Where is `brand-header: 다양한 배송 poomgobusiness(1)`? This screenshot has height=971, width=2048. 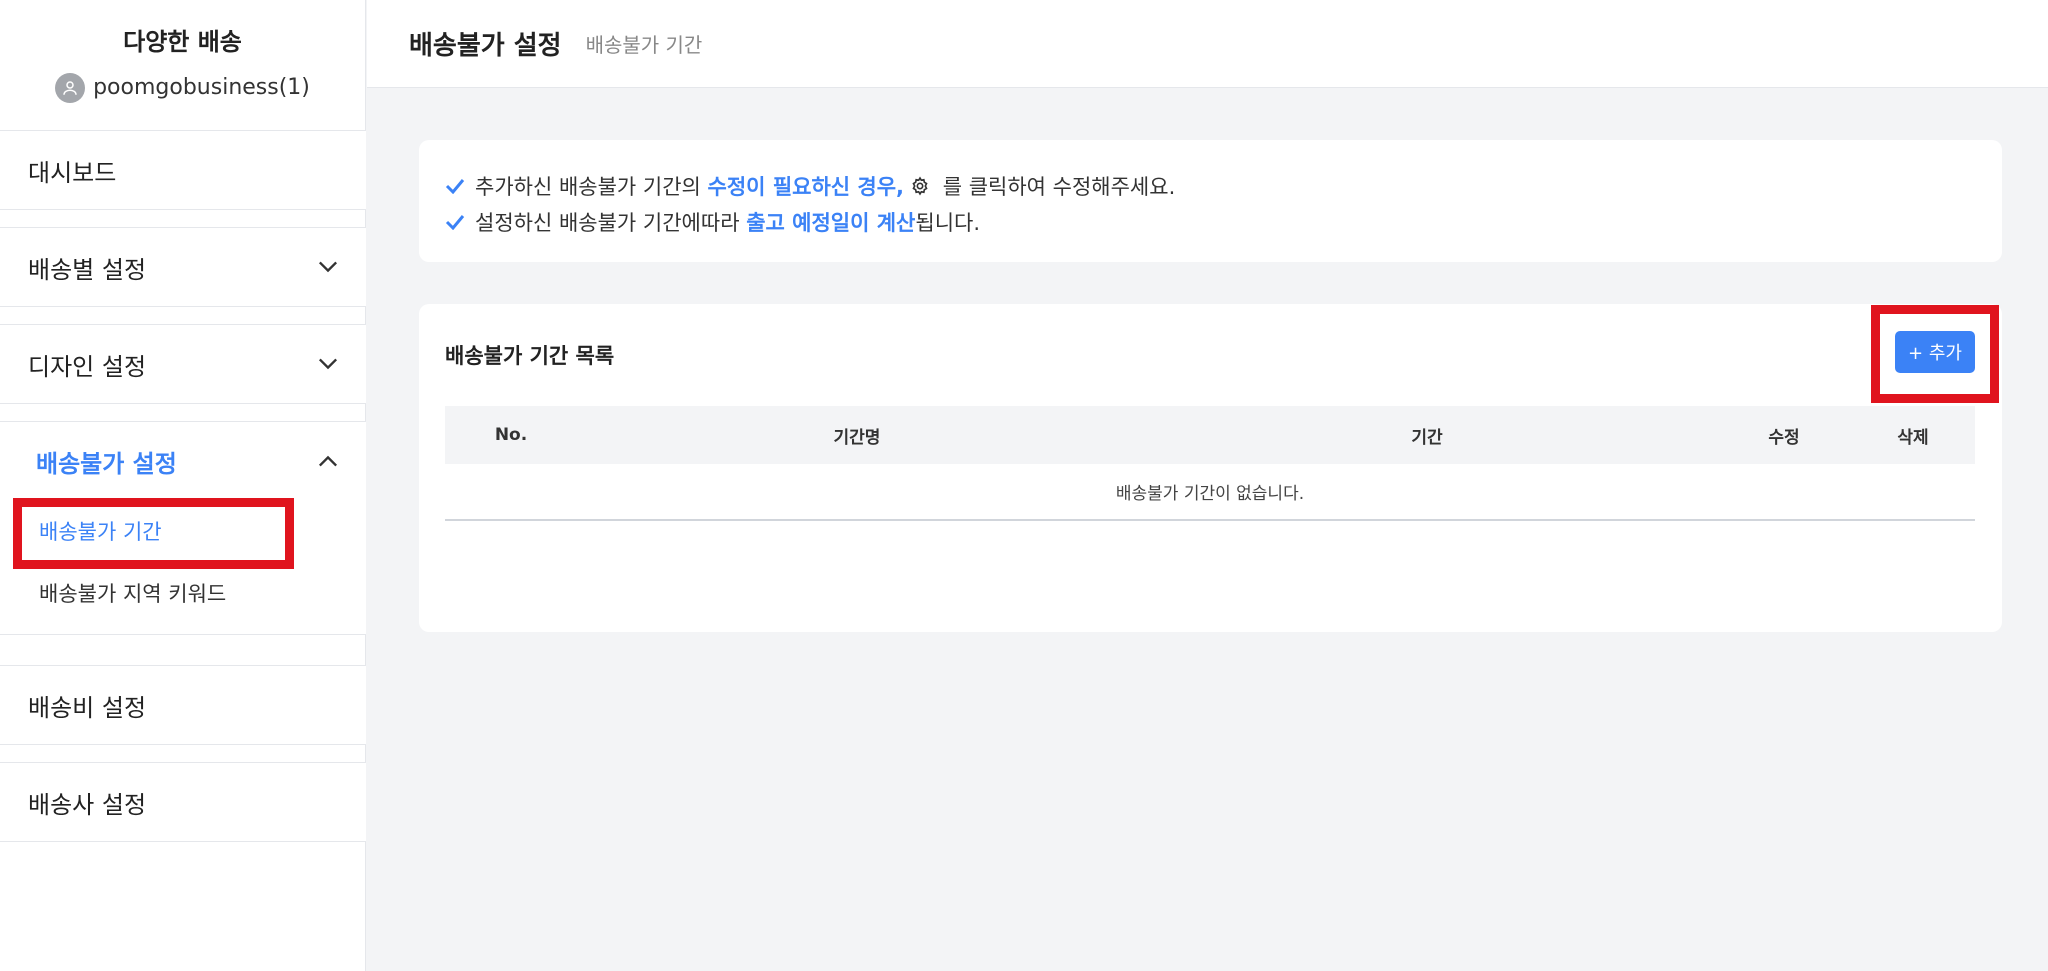
brand-header: 다양한 배송 poomgobusiness(1) is located at coordinates (182, 65).